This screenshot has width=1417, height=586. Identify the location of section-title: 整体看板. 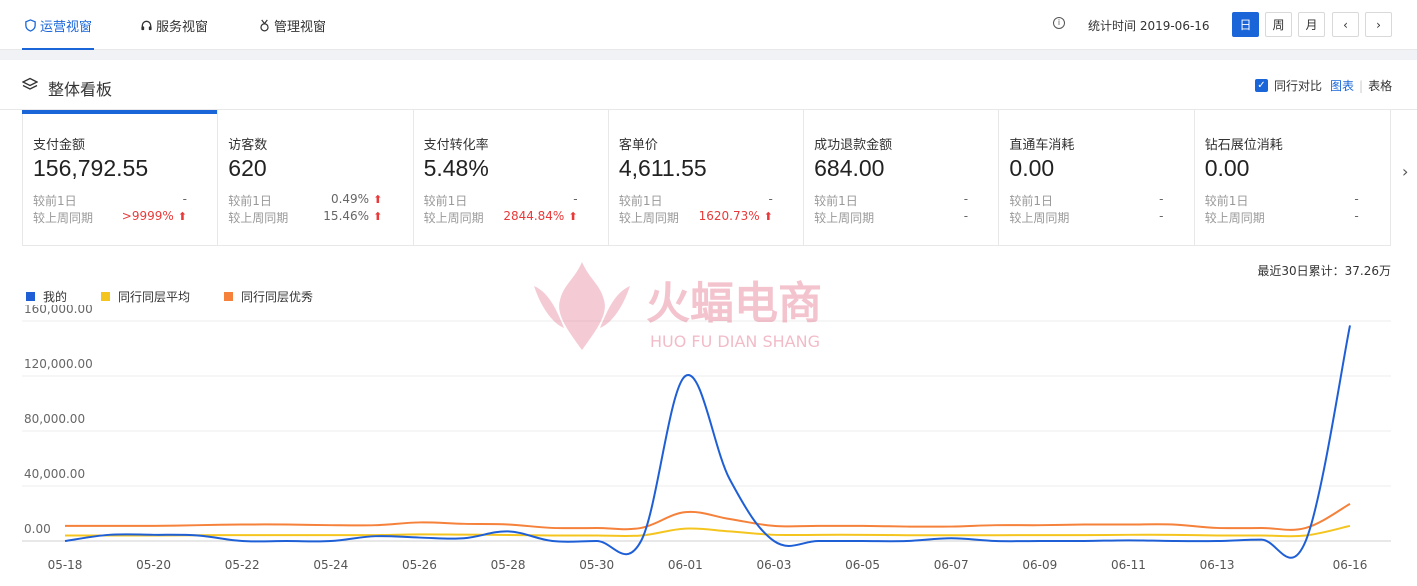
(80, 89).